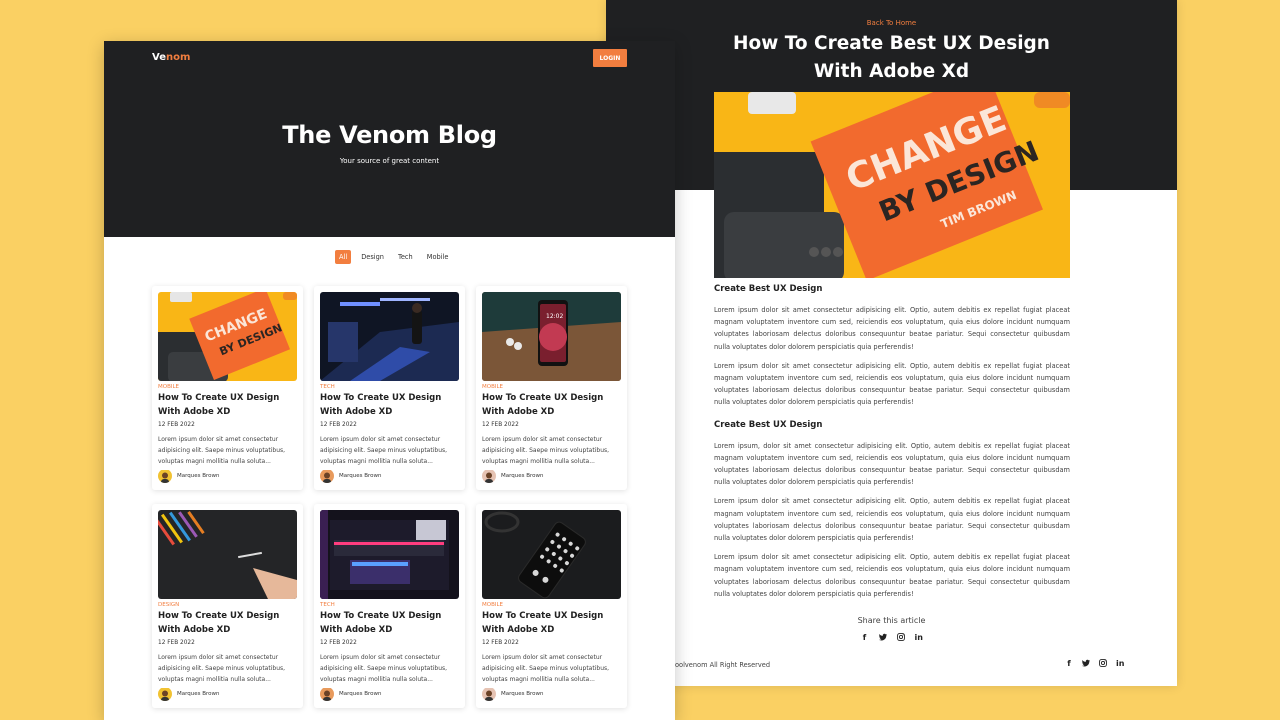  I want to click on post-thumbnail: CHANGE BY DESIGN, so click(227, 336).